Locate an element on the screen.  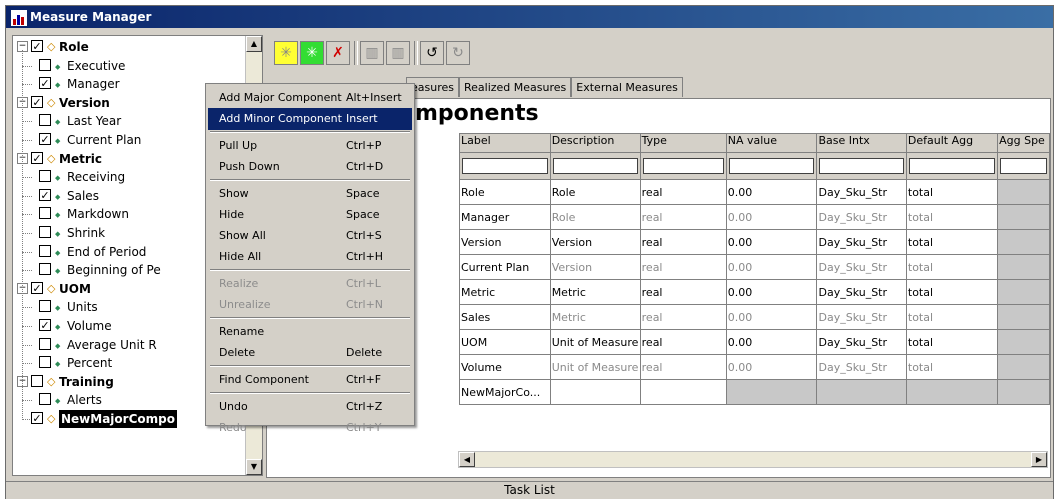
column-header: Default Agg is located at coordinates (952, 143).